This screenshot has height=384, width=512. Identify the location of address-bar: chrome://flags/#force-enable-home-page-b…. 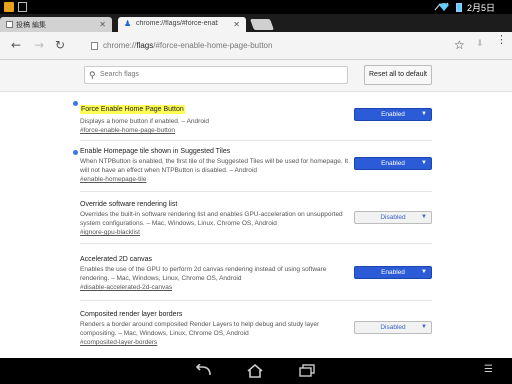
(250, 46).